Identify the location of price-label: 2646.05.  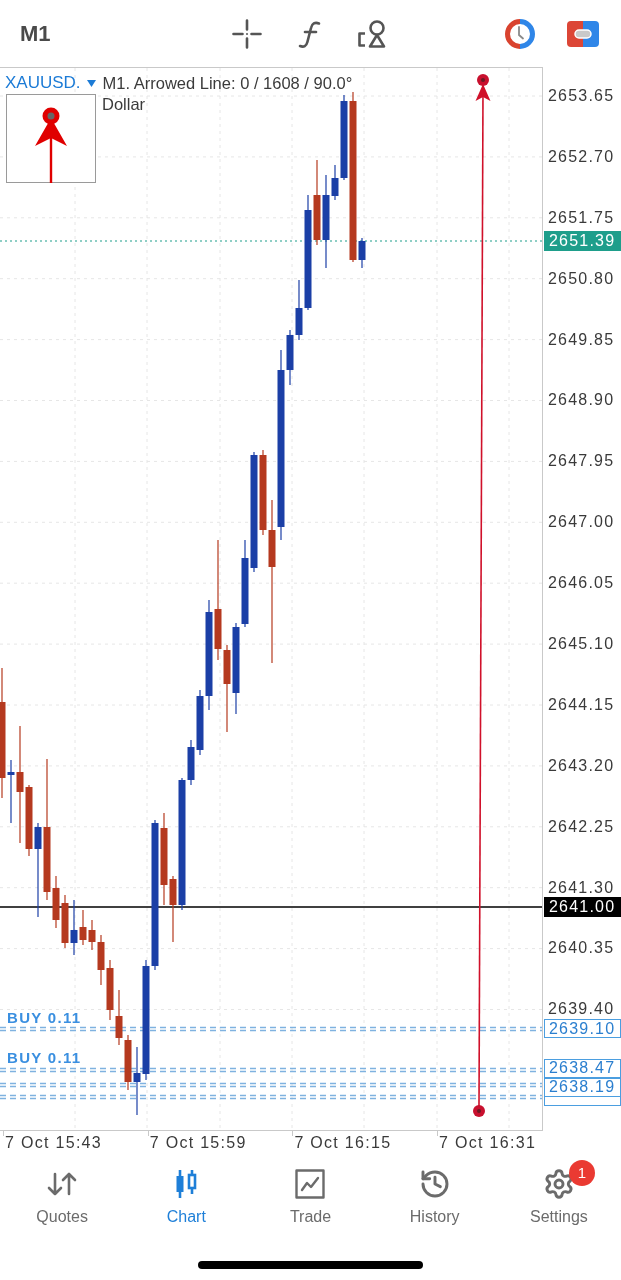
(582, 583).